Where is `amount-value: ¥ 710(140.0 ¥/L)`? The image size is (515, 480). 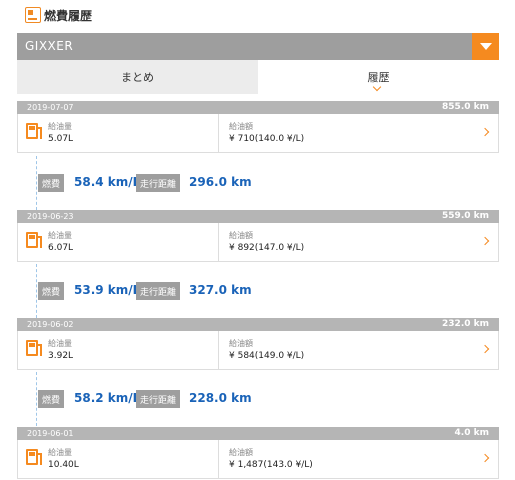
amount-value: ¥ 710(140.0 ¥/L) is located at coordinates (267, 139).